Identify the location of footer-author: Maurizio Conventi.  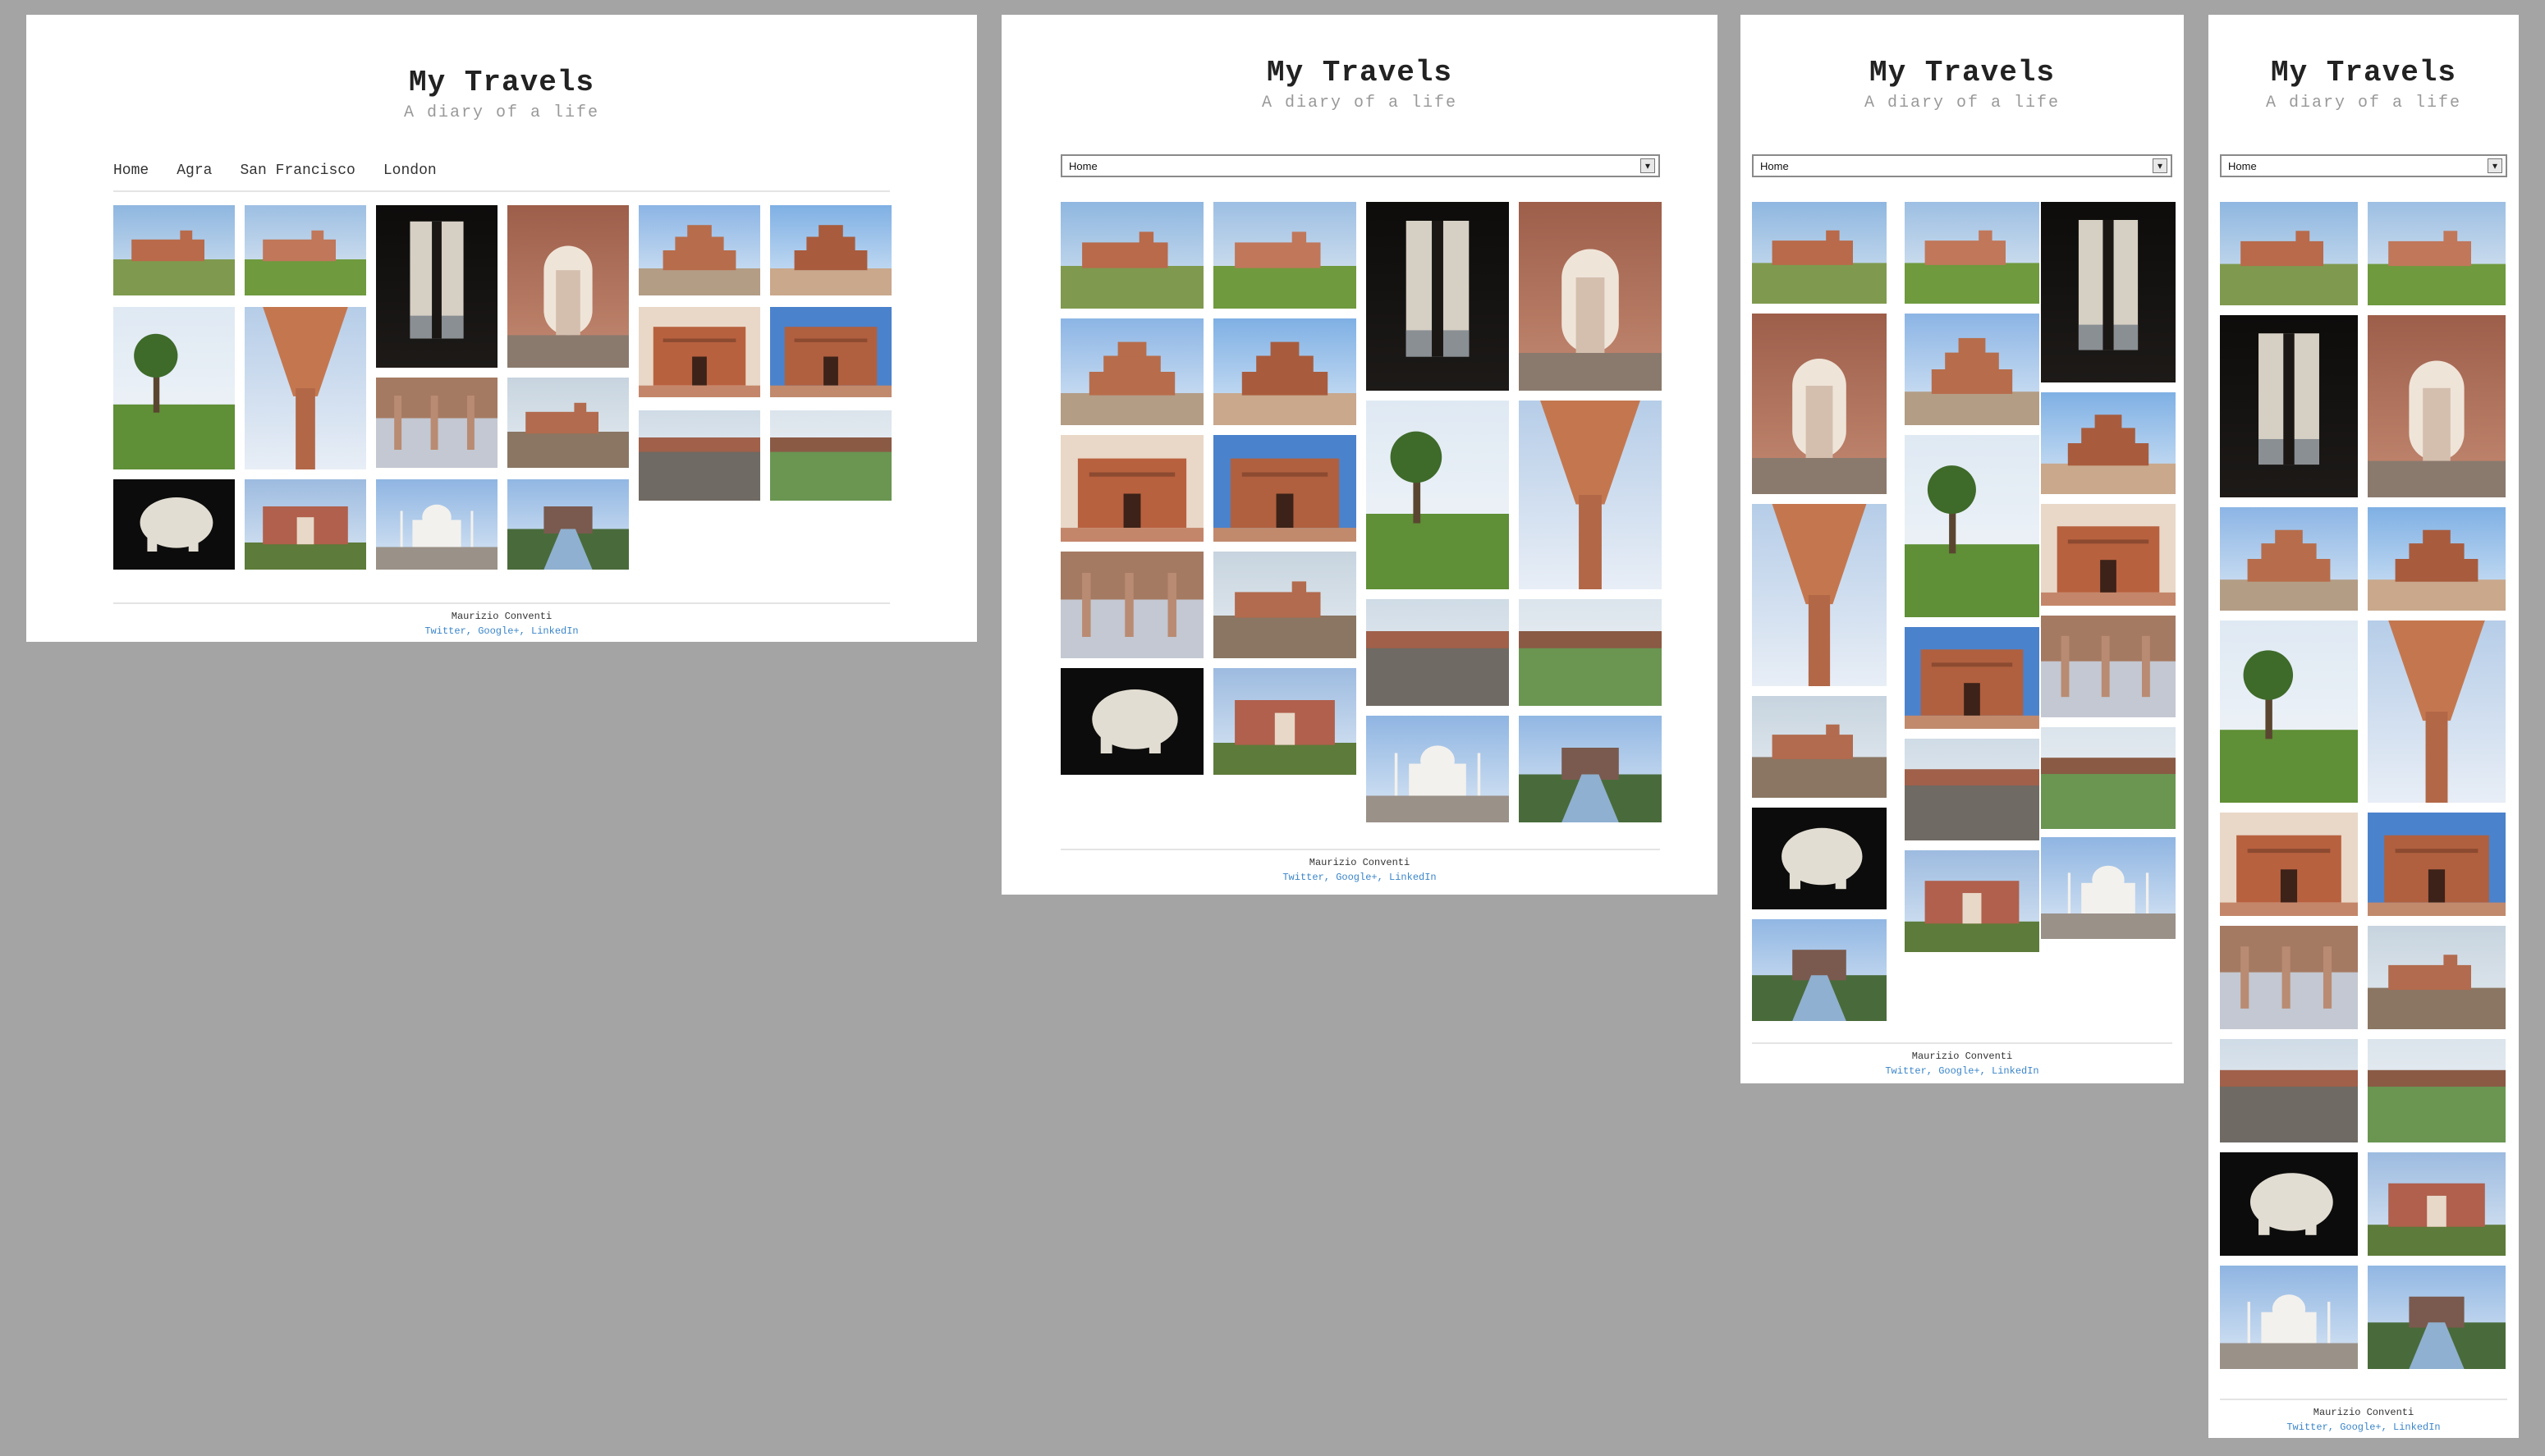
(502, 616).